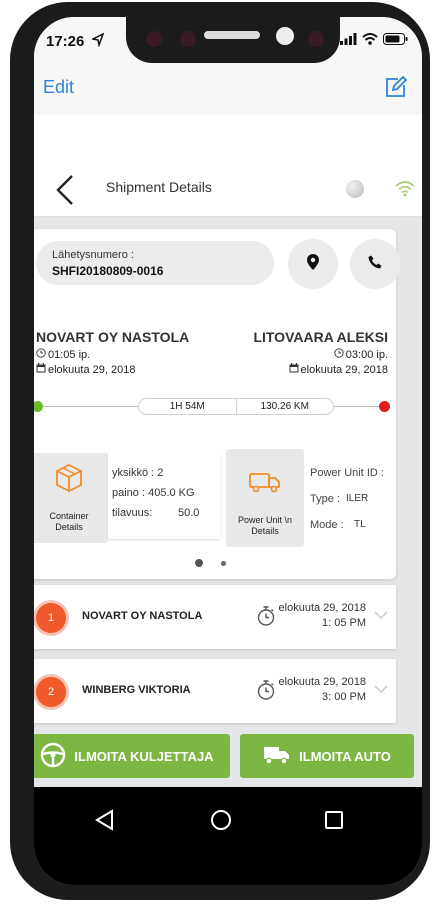 The width and height of the screenshot is (436, 905). Describe the element at coordinates (187, 406) in the screenshot. I see `route-duration: 1H 54M` at that location.